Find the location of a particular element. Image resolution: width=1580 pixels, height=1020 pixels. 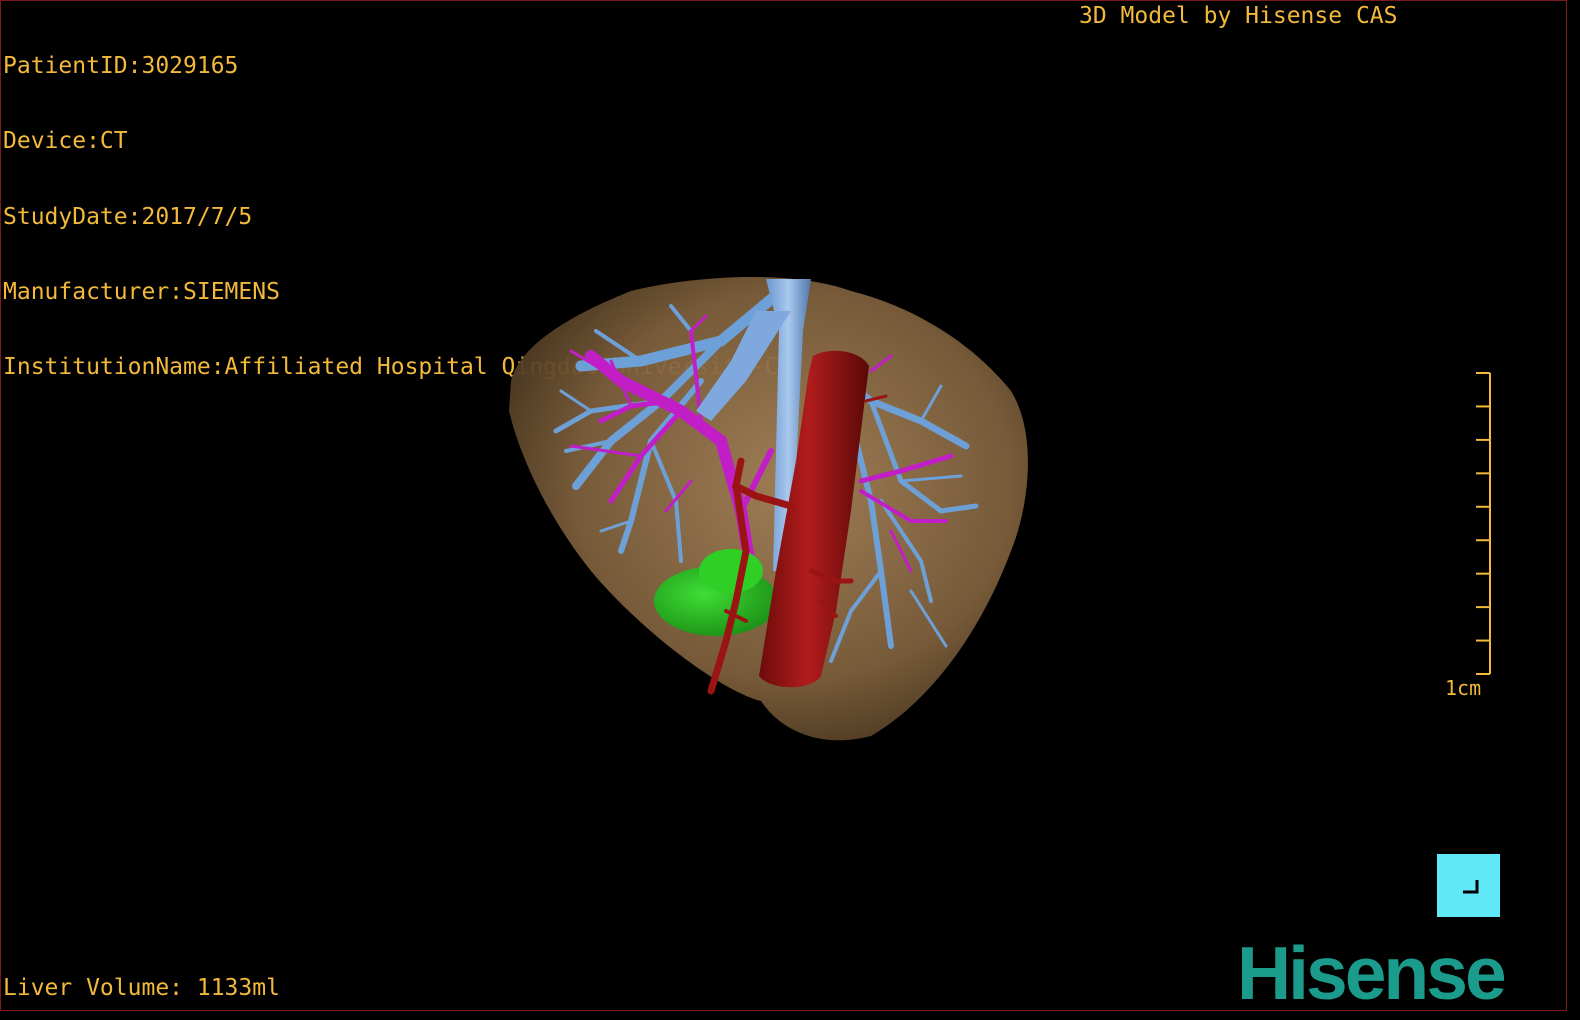

view-reset-button is located at coordinates (1468, 885).